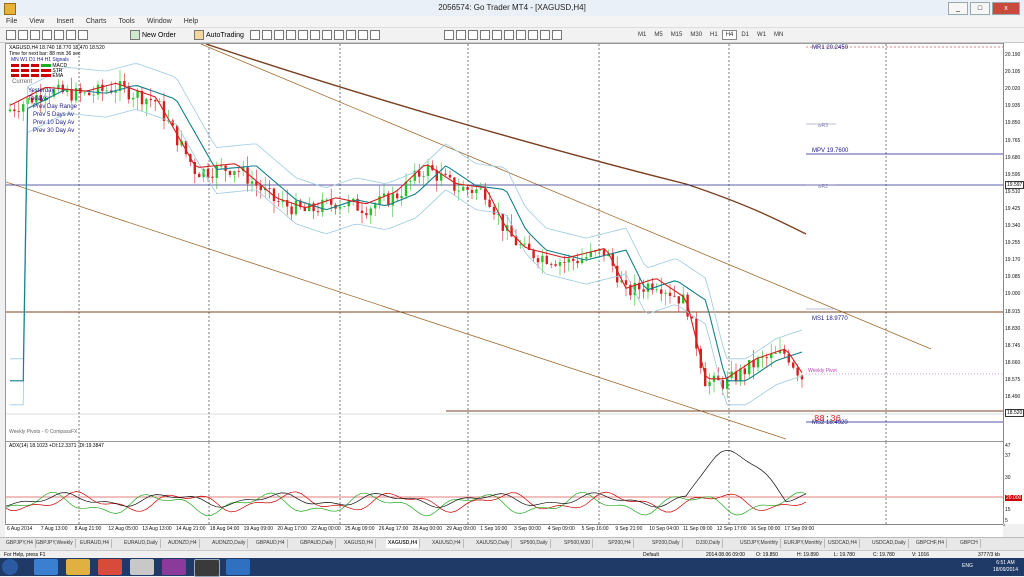 This screenshot has height=577, width=1024. What do you see at coordinates (183, 543) in the screenshot?
I see `chart-tab: AUDNZD,H4` at bounding box center [183, 543].